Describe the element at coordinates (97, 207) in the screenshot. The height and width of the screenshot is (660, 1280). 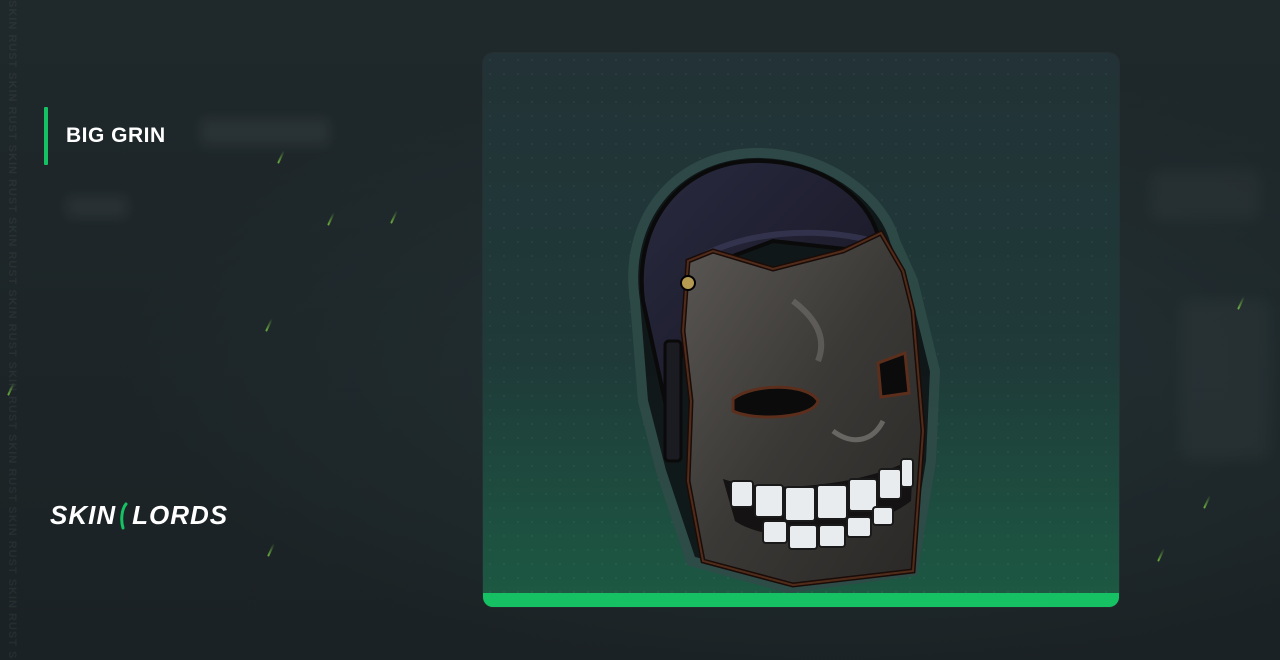
I see `blurred-tag-chip` at that location.